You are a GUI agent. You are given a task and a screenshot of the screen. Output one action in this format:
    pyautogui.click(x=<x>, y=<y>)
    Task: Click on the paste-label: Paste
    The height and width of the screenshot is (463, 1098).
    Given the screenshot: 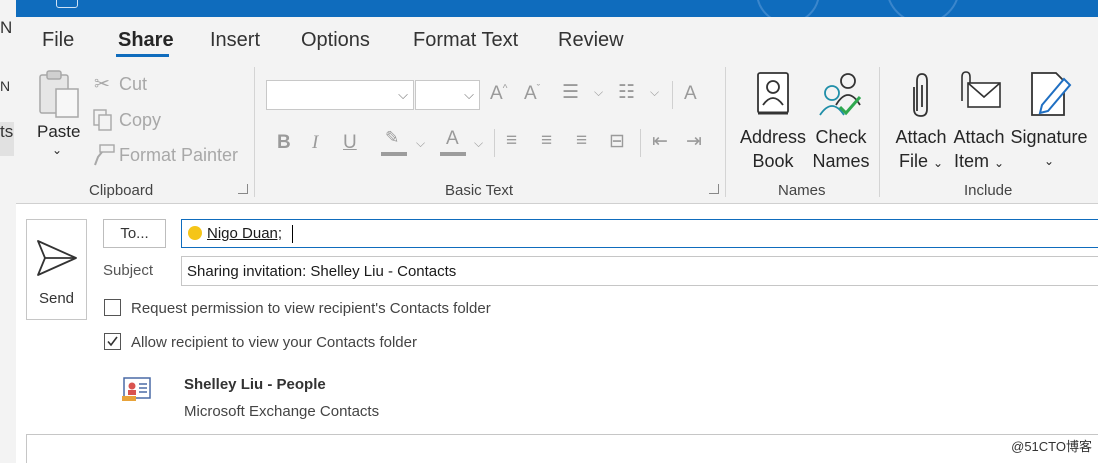 What is the action you would take?
    pyautogui.click(x=59, y=131)
    